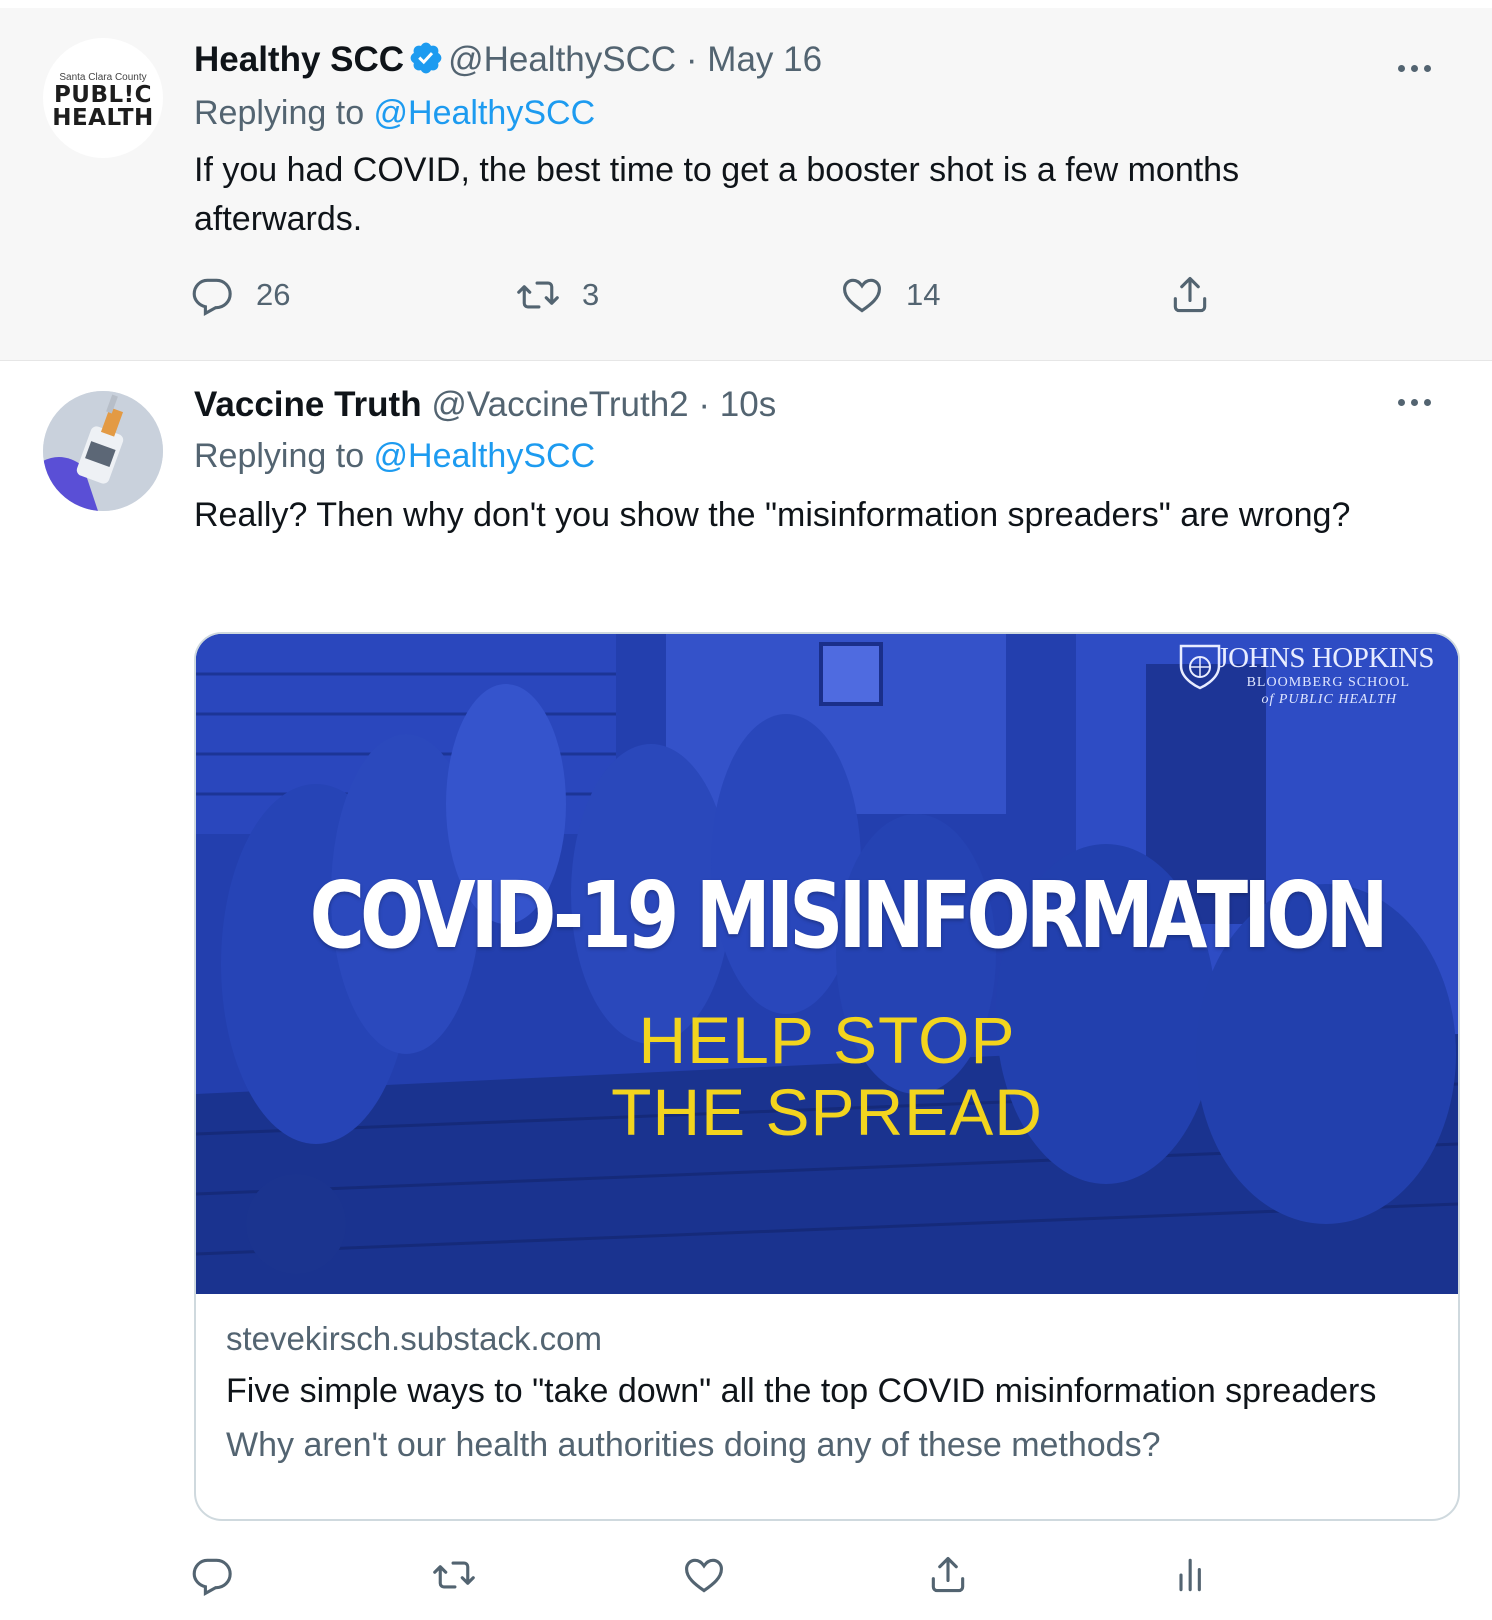 This screenshot has height=1620, width=1492. What do you see at coordinates (827, 1040) in the screenshot?
I see `card-subline-1: HELP STOP` at bounding box center [827, 1040].